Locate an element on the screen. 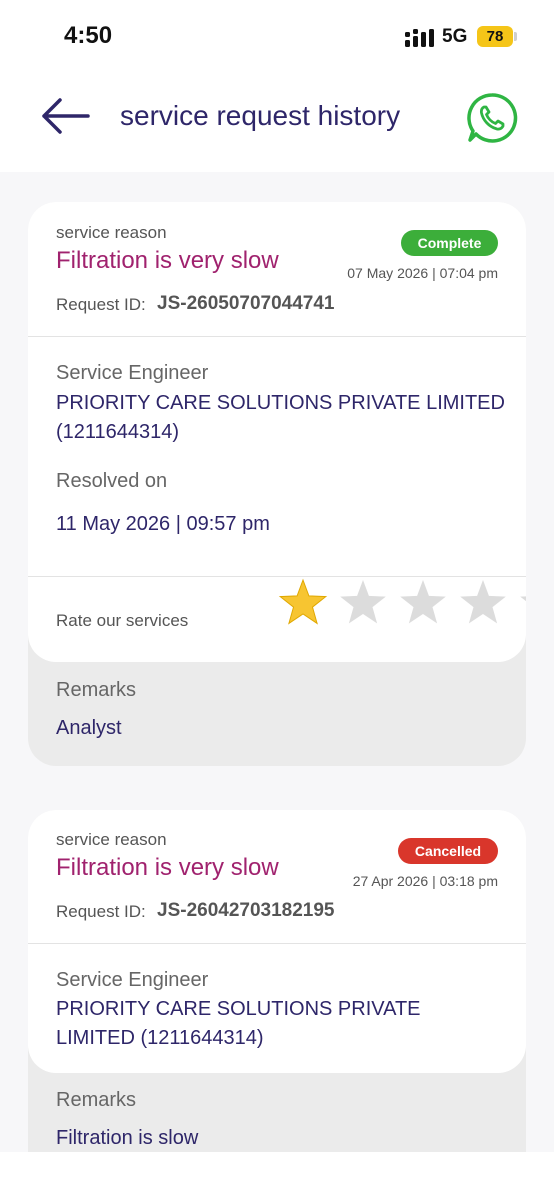 This screenshot has width=554, height=1200. signal-icon is located at coordinates (419, 38).